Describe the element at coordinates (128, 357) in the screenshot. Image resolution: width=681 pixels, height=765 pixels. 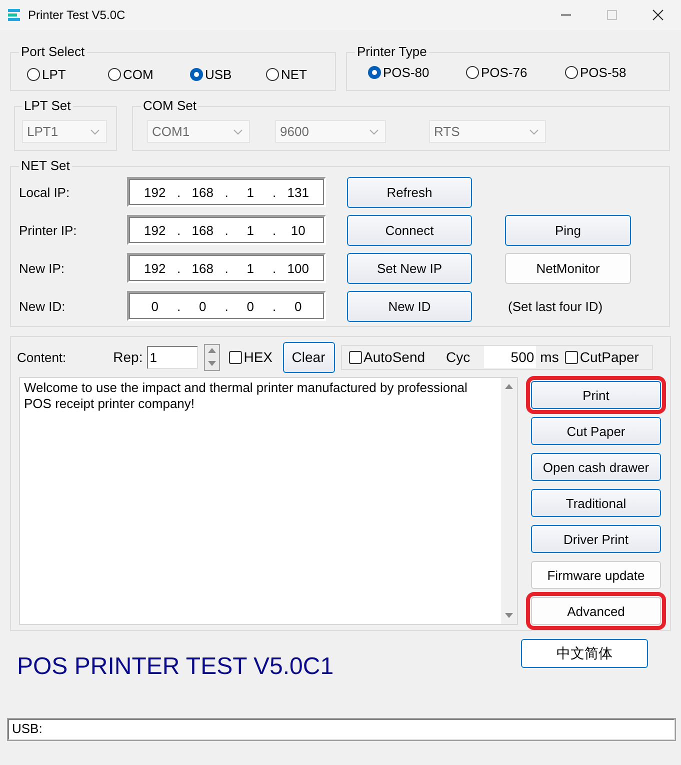
I see `rep-label: Rep:` at that location.